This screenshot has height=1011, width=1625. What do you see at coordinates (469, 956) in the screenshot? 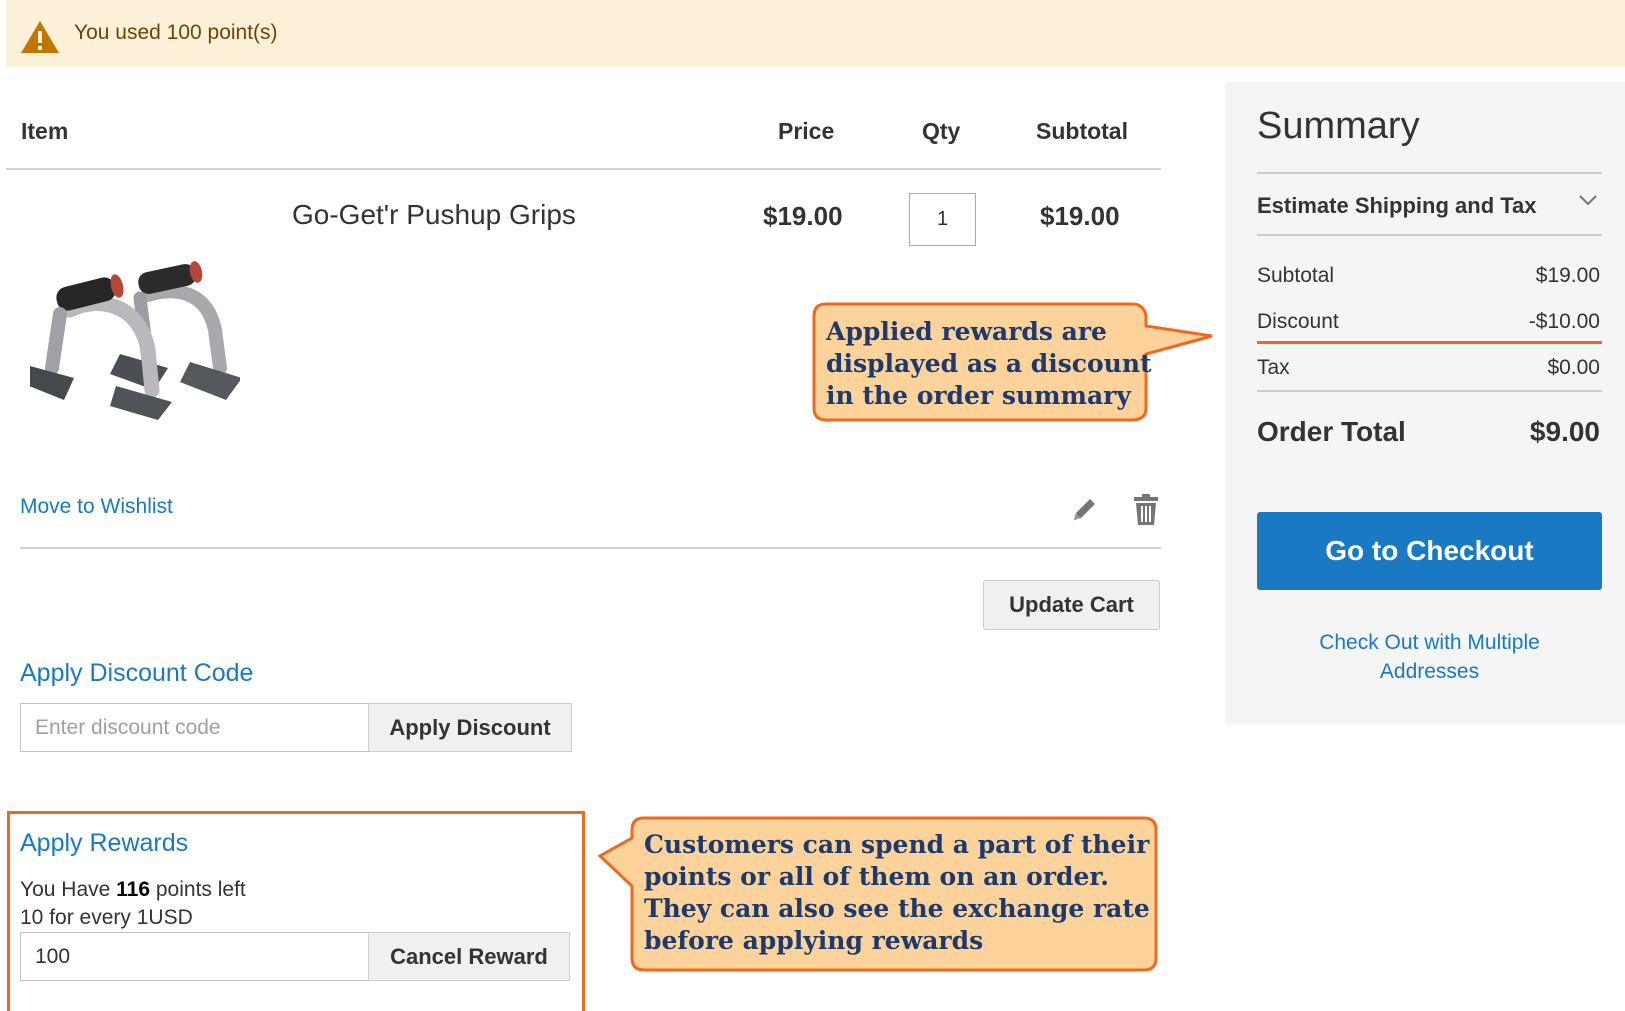
I see `cancel-reward-button: Cancel Reward` at bounding box center [469, 956].